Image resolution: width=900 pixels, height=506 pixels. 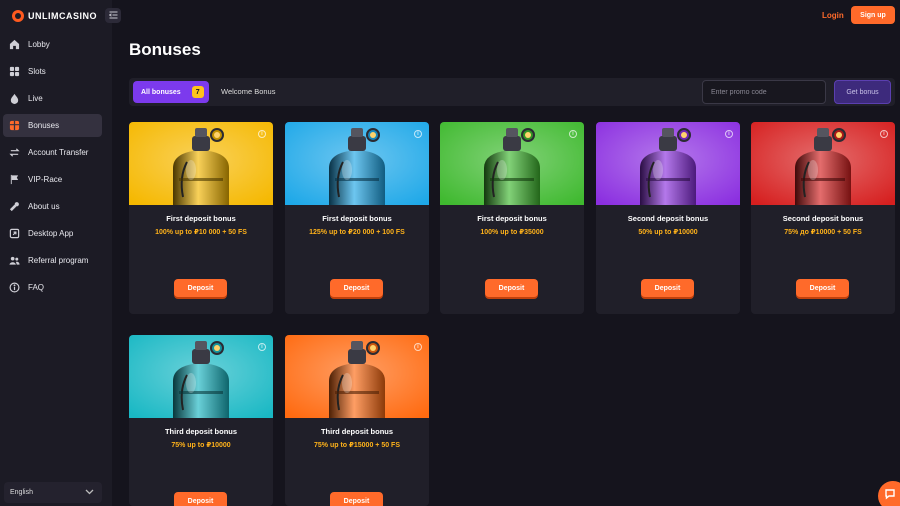 I want to click on sidebar-item-vip-race: VIP-Race, so click(x=52, y=179).